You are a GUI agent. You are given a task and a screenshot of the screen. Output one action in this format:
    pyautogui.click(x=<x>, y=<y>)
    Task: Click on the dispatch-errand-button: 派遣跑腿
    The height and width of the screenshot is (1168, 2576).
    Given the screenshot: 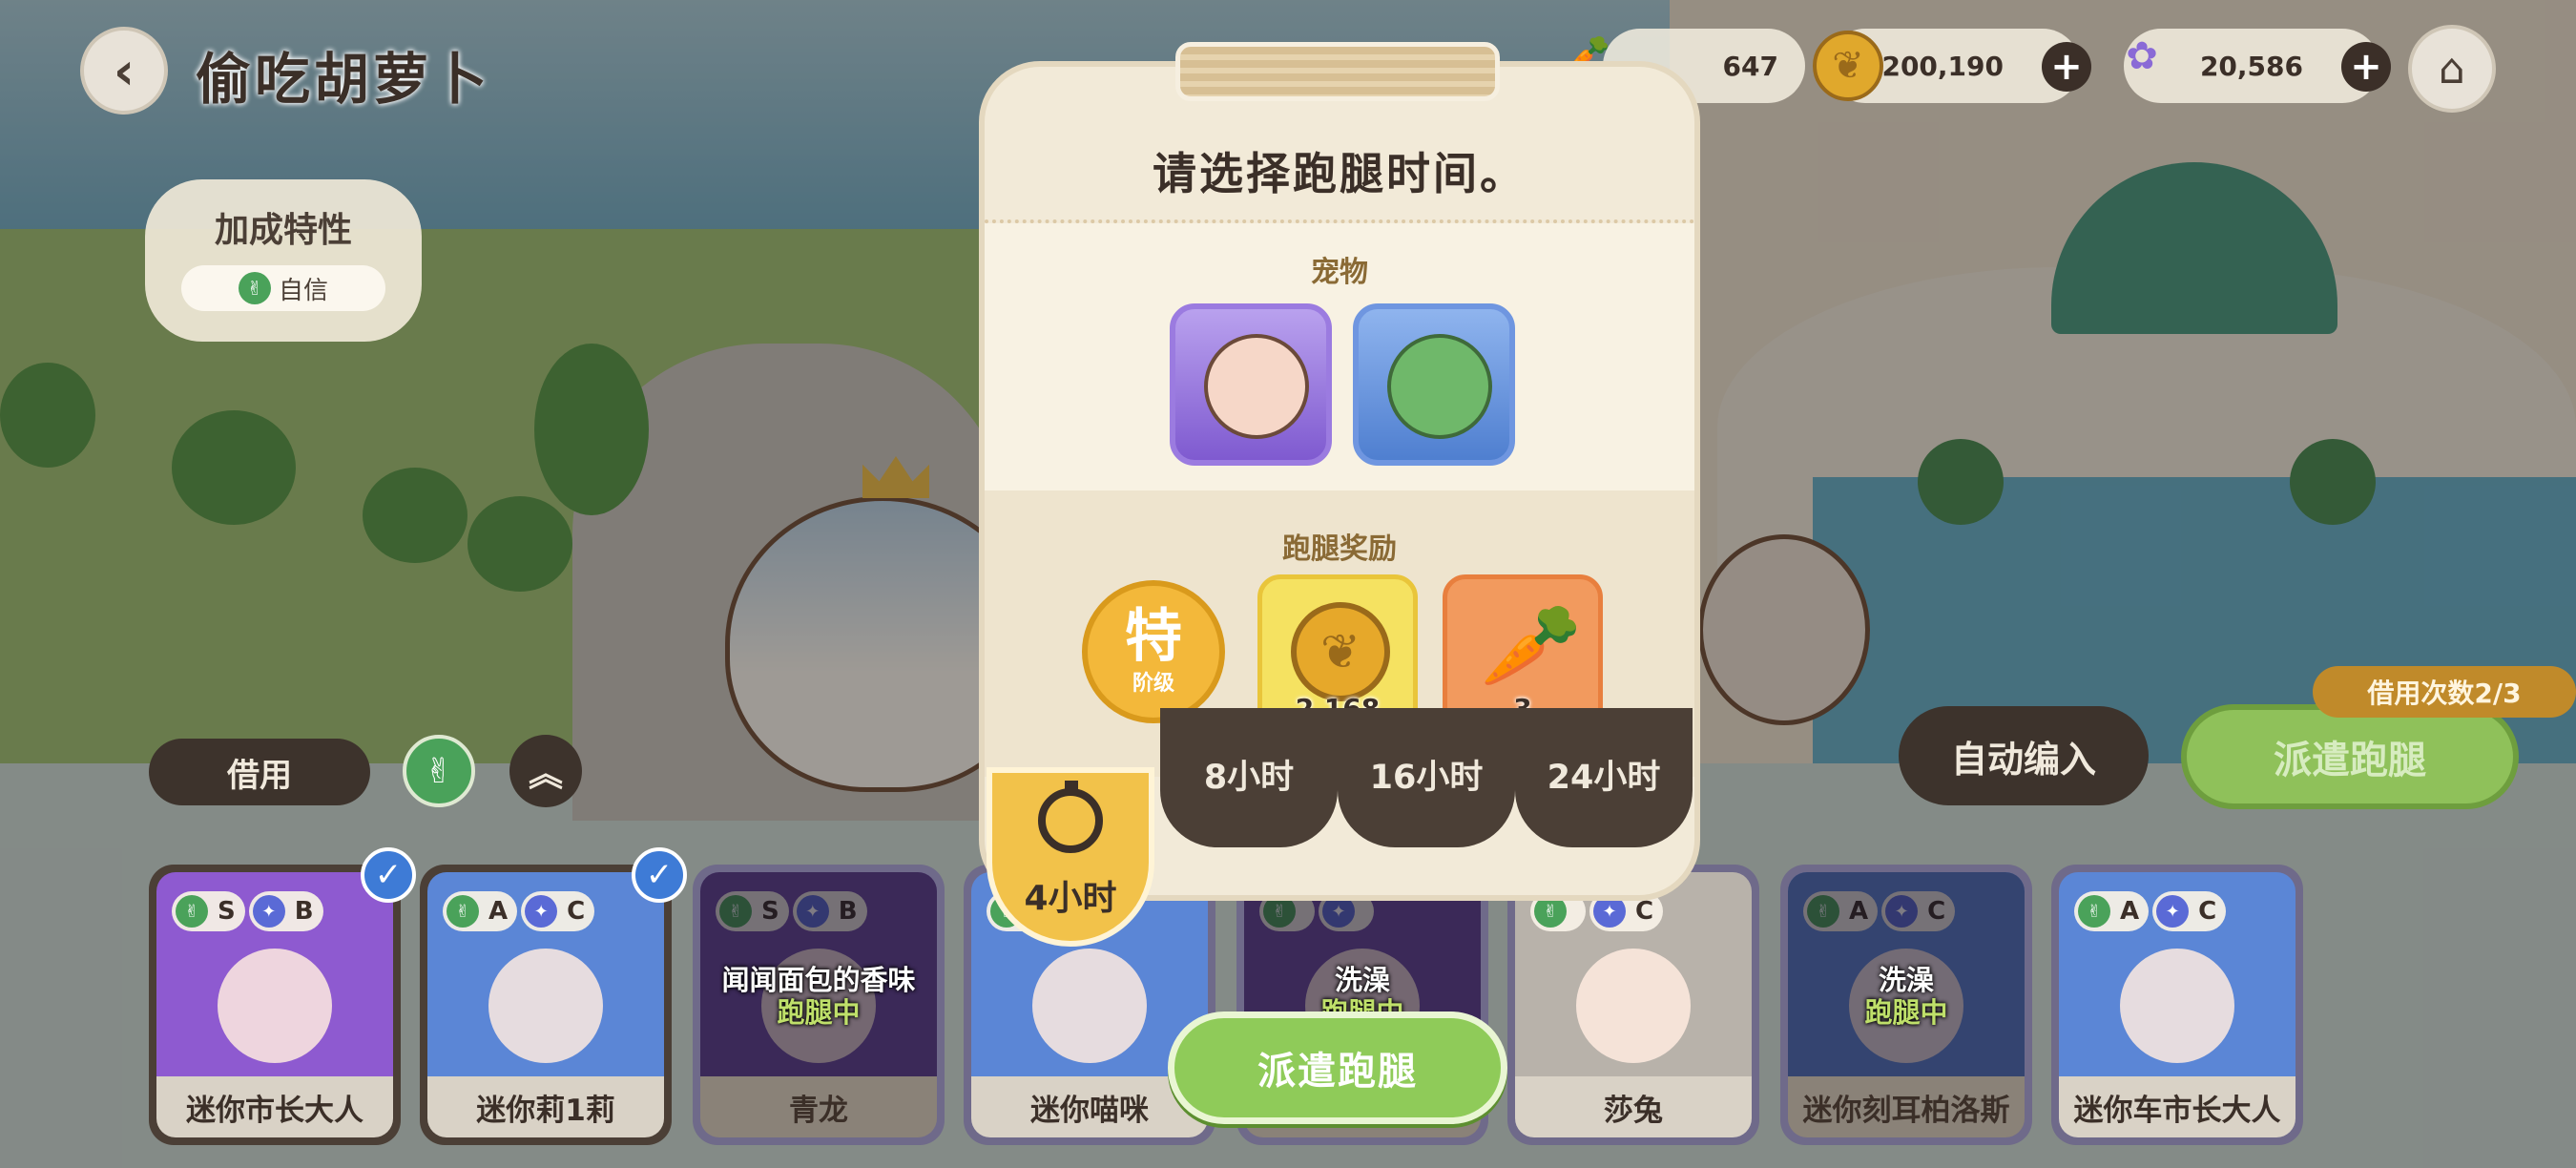 What is the action you would take?
    pyautogui.click(x=1337, y=1068)
    